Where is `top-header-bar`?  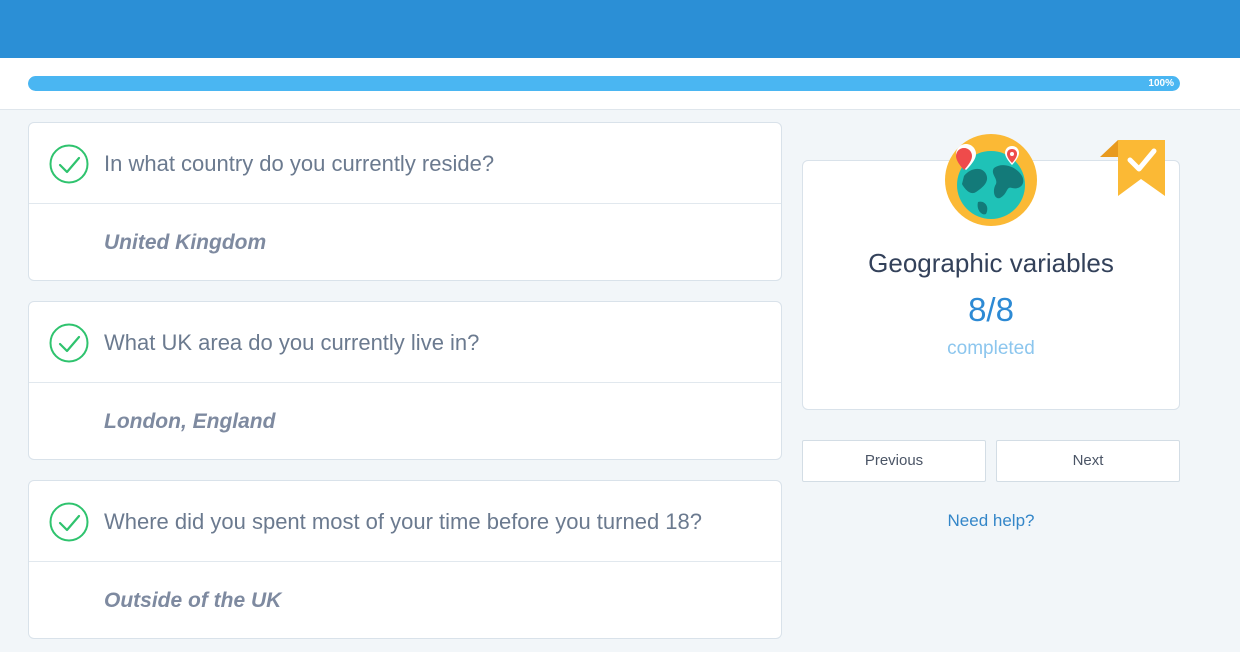
top-header-bar is located at coordinates (620, 29).